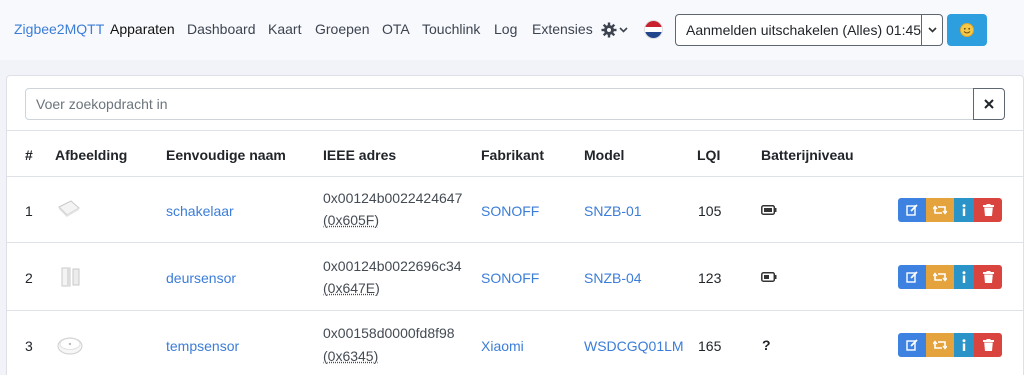  I want to click on row-index: 3, so click(29, 346).